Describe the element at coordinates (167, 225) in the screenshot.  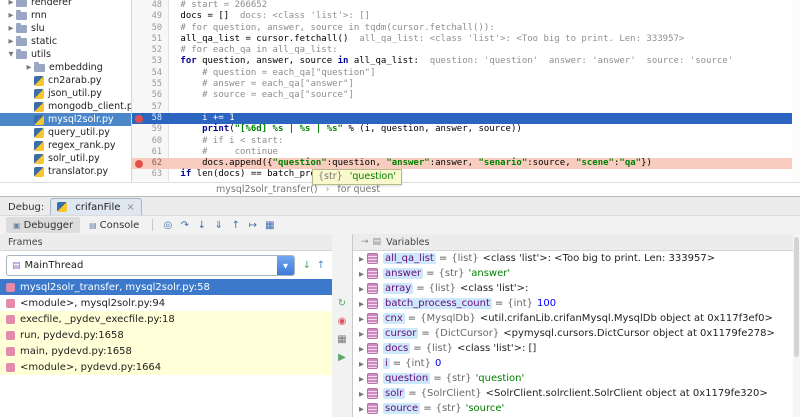
I see `show-execution-point-icon: ◎` at that location.